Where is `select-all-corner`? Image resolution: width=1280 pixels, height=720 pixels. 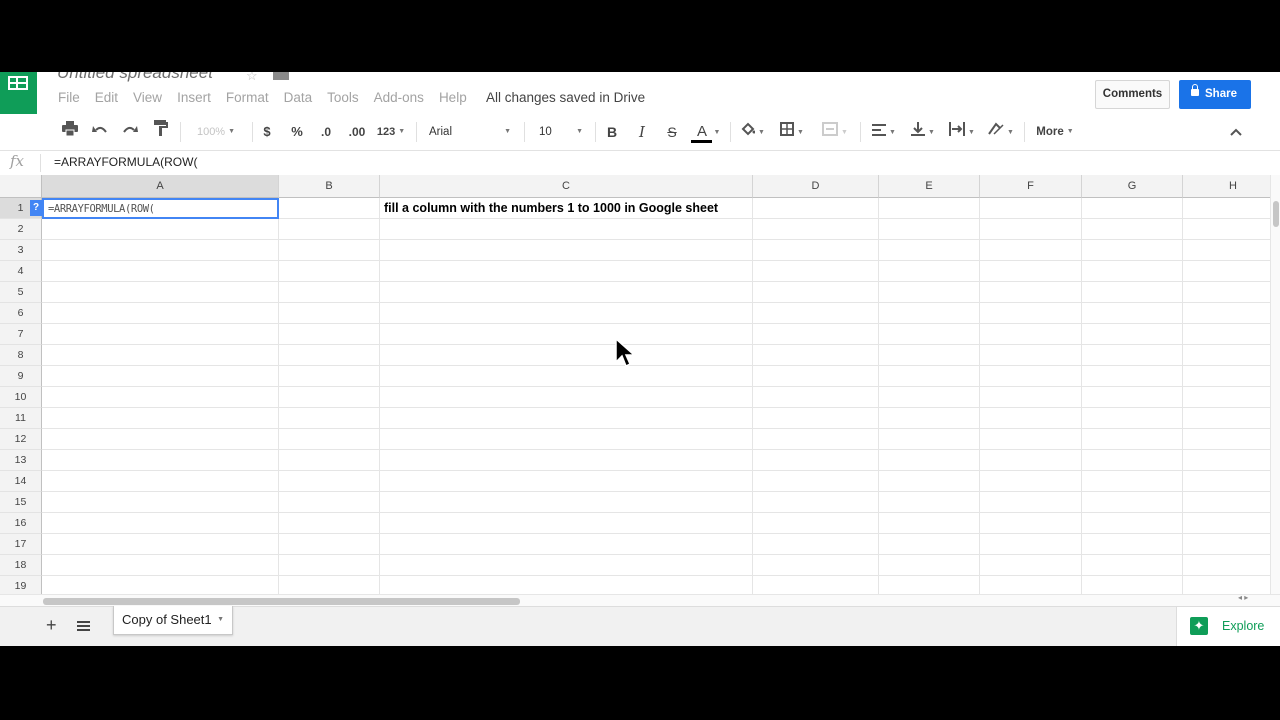
select-all-corner is located at coordinates (21, 186).